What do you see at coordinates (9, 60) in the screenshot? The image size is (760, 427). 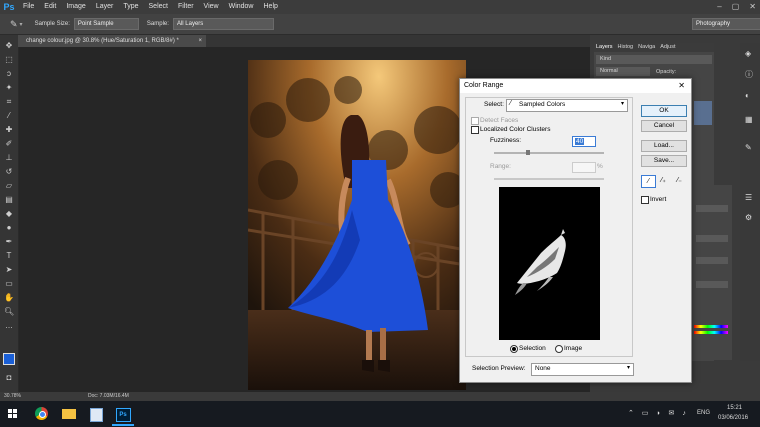 I see `marquee-tool-icon: ⬚` at bounding box center [9, 60].